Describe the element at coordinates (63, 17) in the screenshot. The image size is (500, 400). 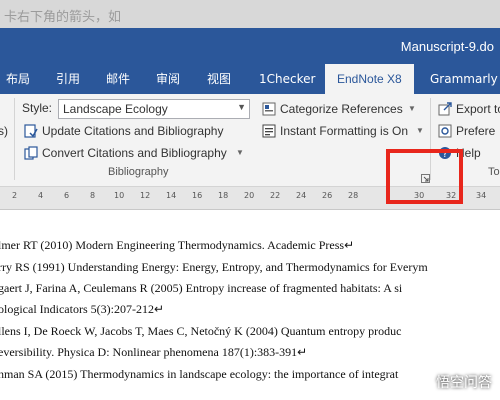
I see `faded-instruction-text: 卡右下角的箭头，如` at that location.